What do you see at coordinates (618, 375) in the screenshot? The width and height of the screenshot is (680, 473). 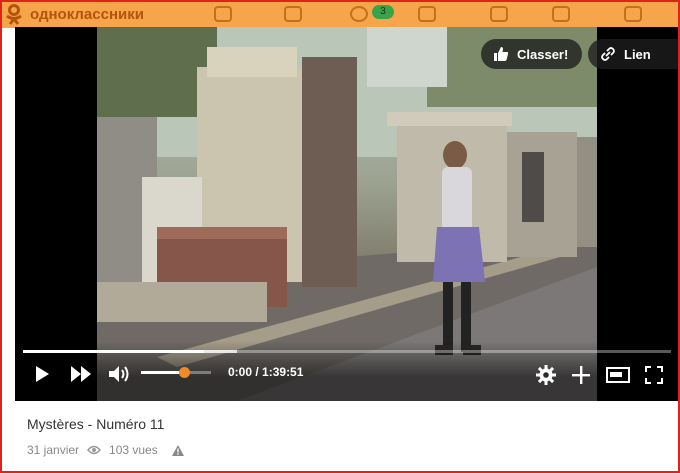 I see `miniplayer-icon` at bounding box center [618, 375].